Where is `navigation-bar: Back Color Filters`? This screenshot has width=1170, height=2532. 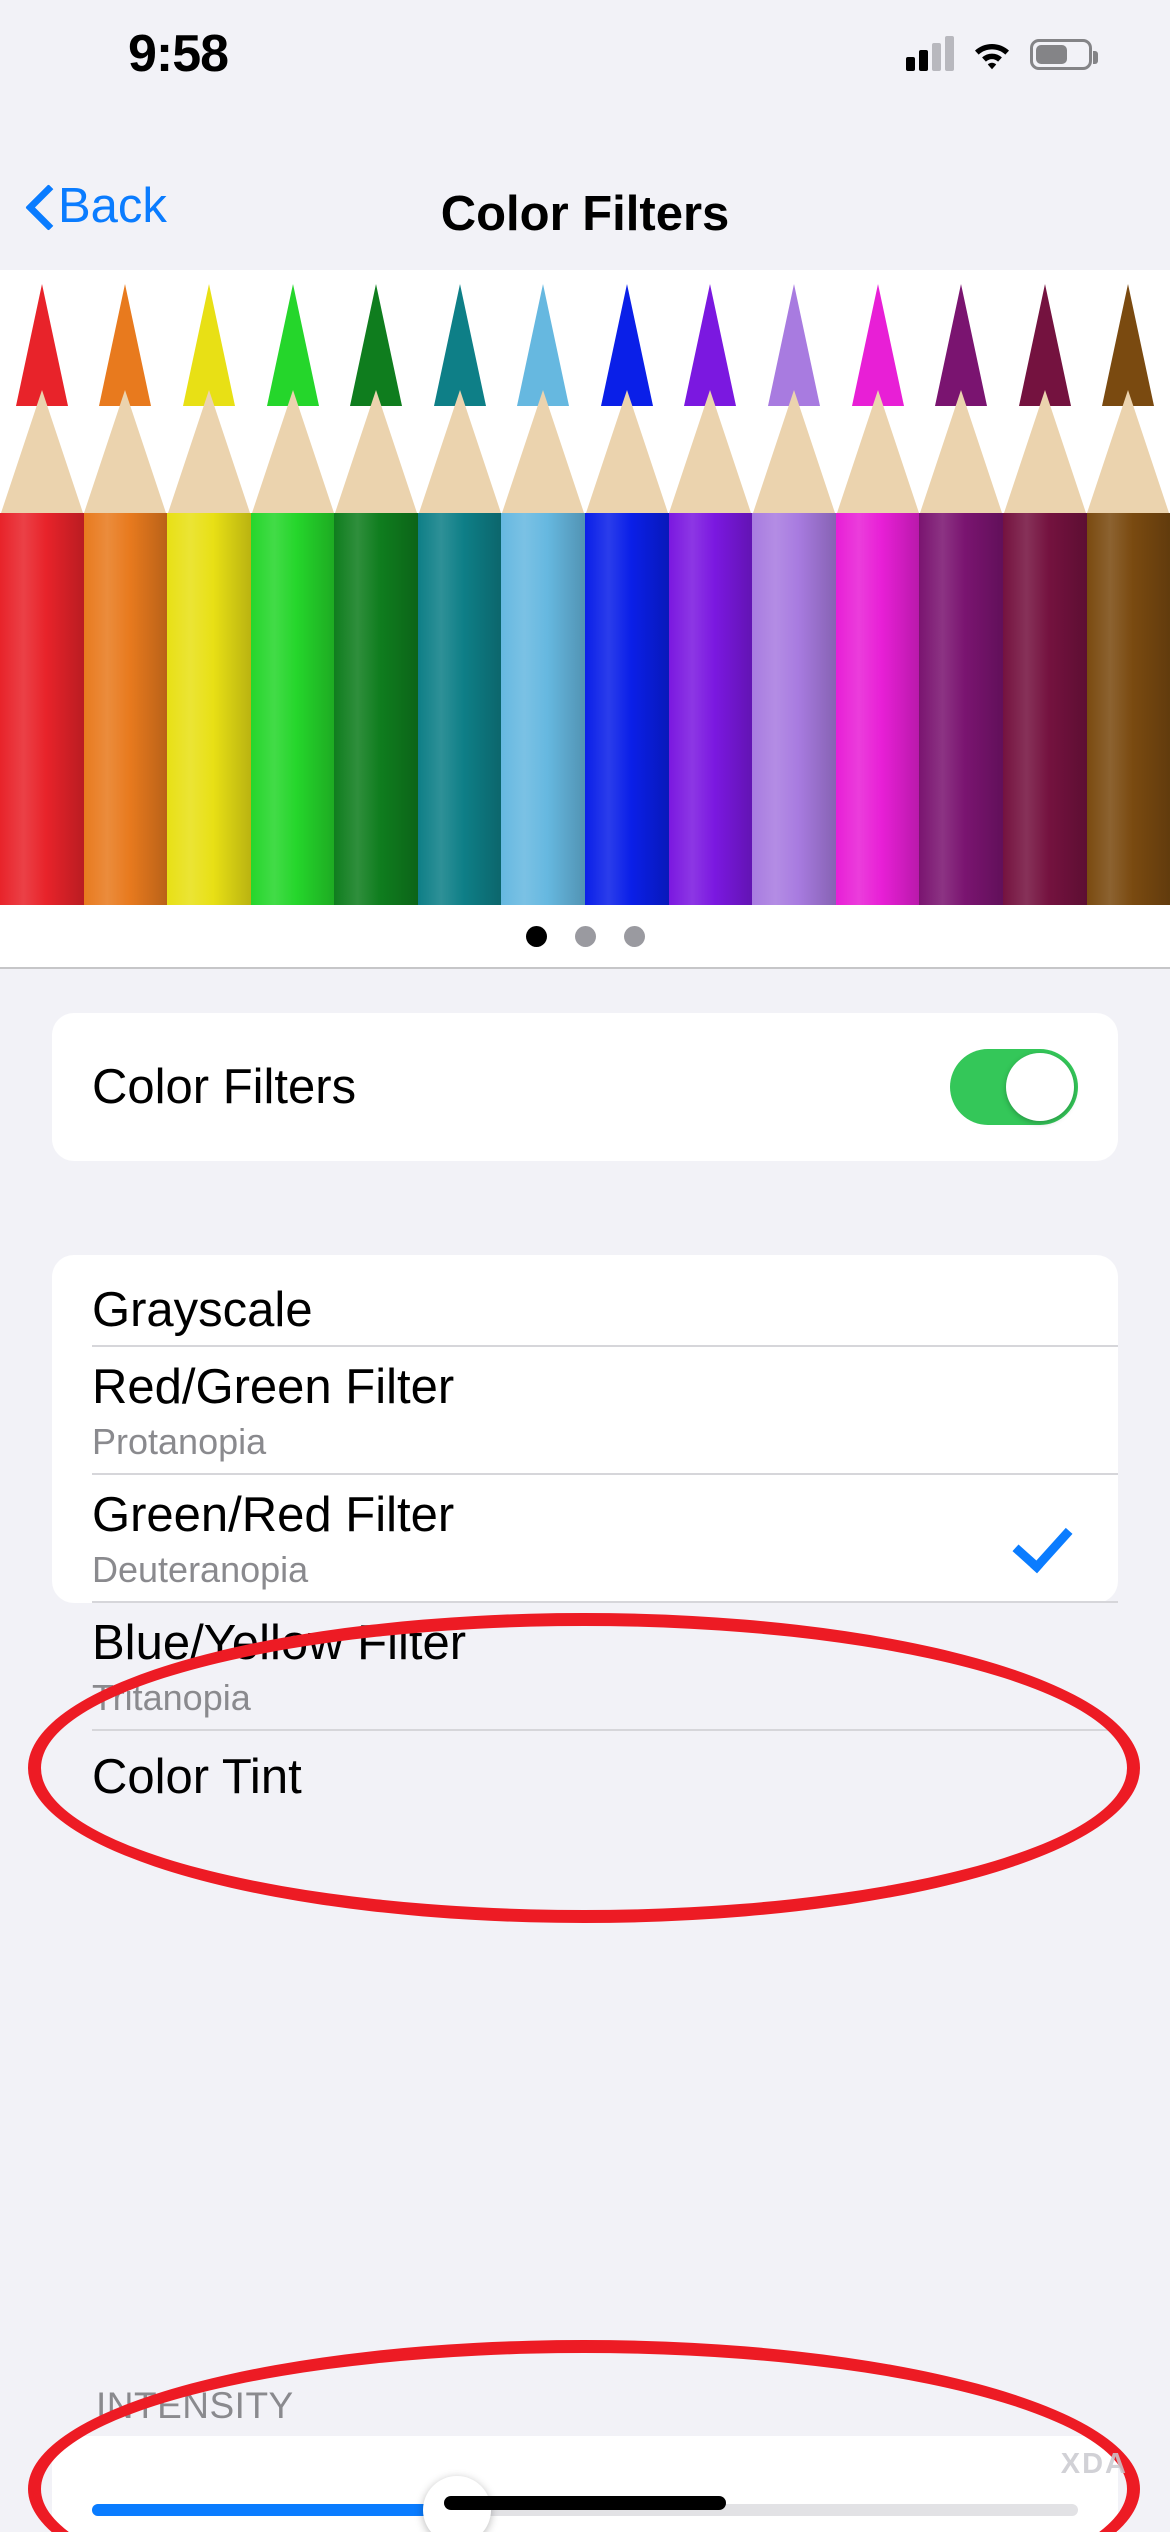
navigation-bar: Back Color Filters is located at coordinates (585, 189).